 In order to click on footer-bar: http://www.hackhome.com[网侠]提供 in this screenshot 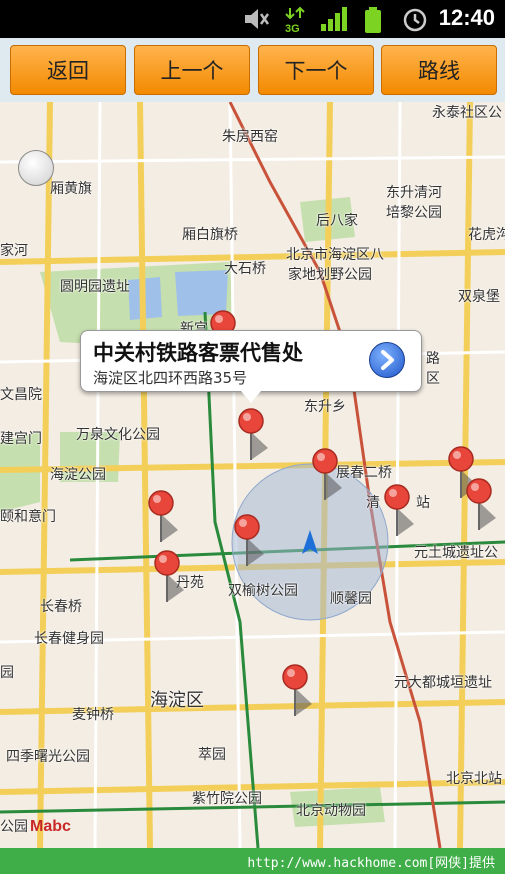, I will do `click(252, 861)`.